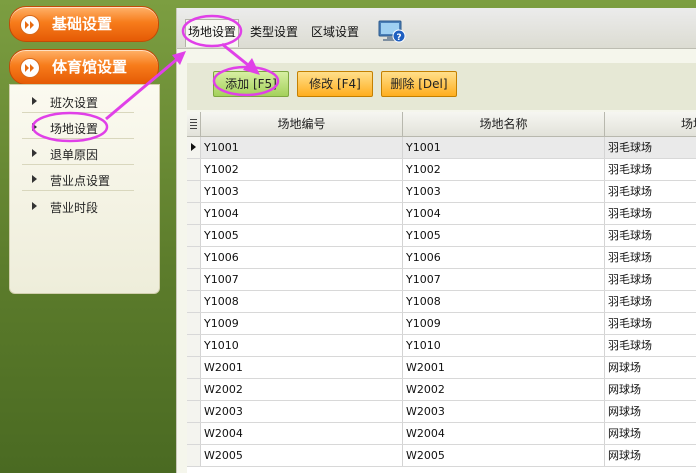 This screenshot has height=473, width=696. What do you see at coordinates (650, 124) in the screenshot?
I see `column-header-venue-type: 场地` at bounding box center [650, 124].